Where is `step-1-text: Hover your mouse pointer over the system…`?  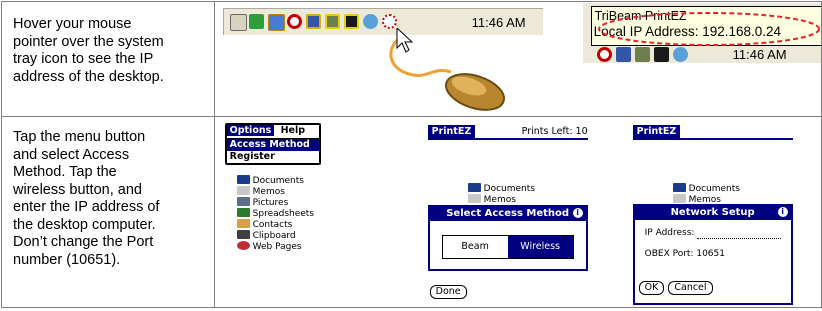 step-1-text: Hover your mouse pointer over the system… is located at coordinates (88, 50).